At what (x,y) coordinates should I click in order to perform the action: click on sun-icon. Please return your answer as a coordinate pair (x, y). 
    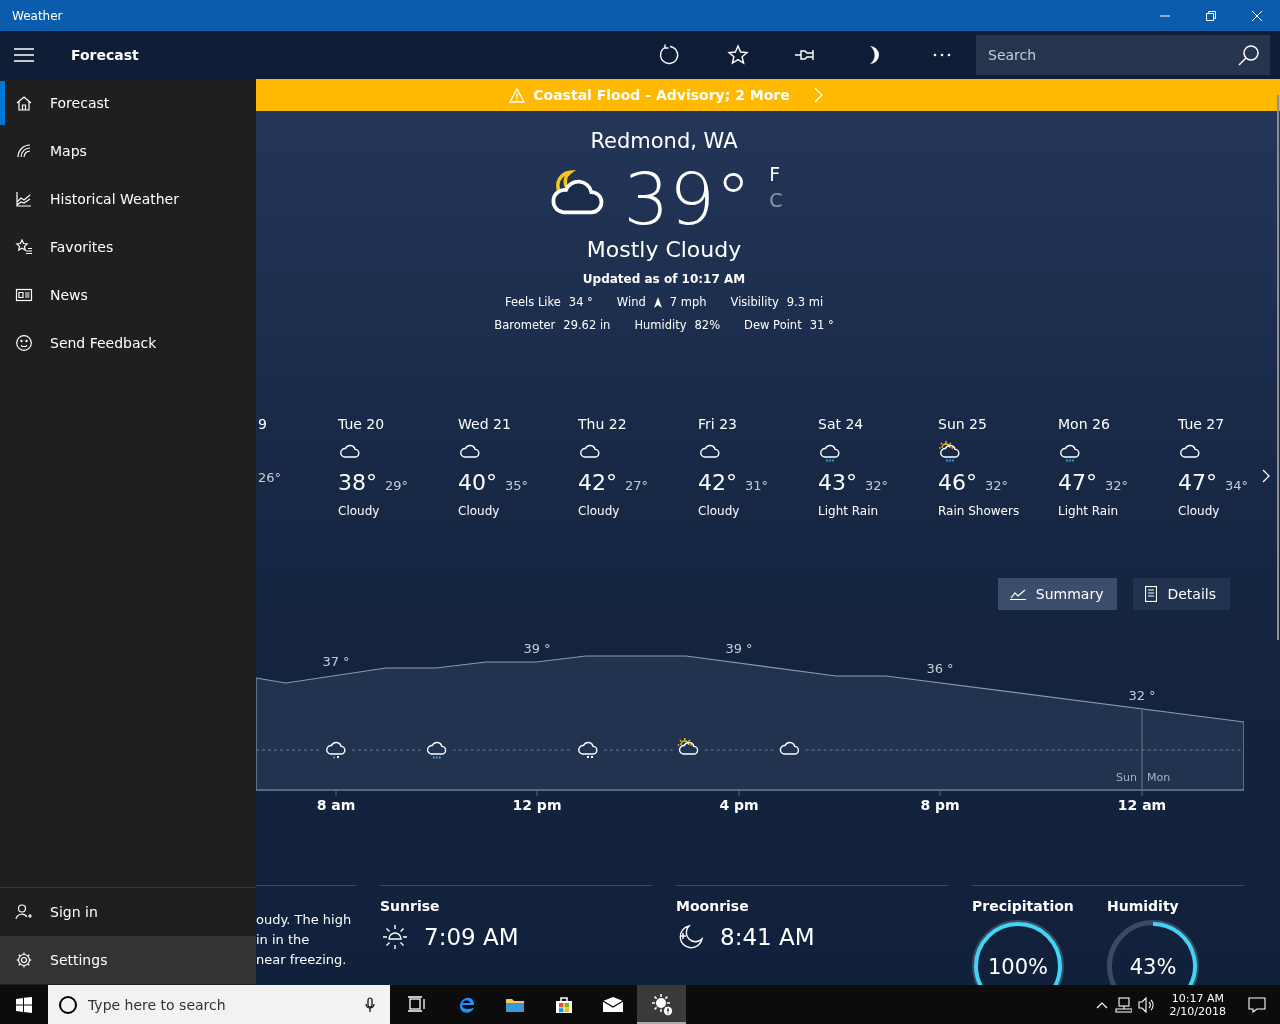
    Looking at the image, I should click on (395, 937).